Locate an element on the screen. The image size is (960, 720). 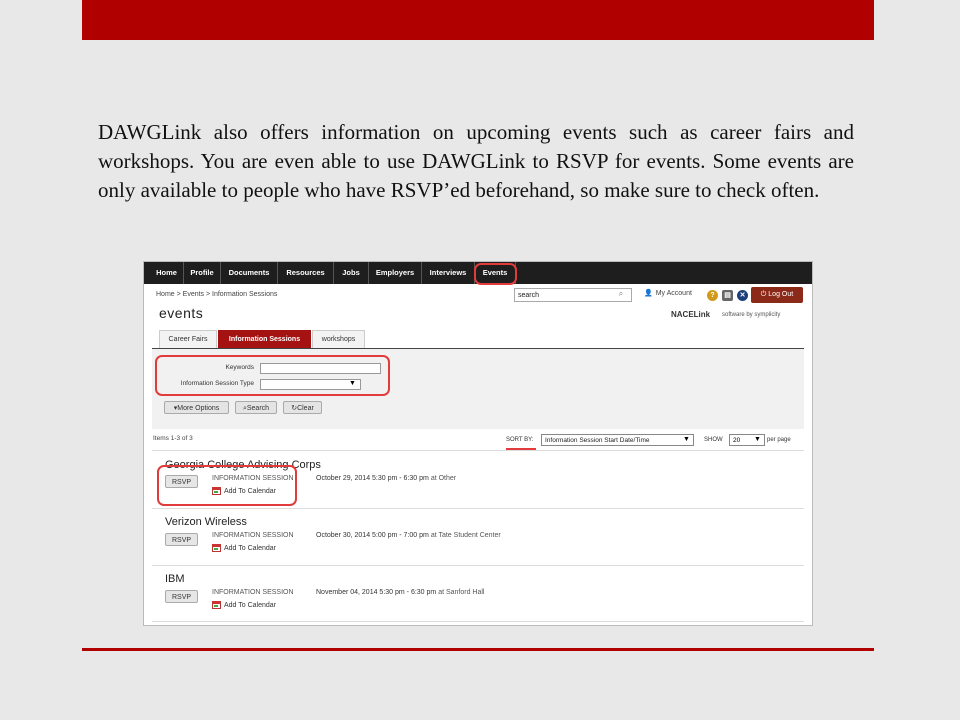
nav-profile: Profile is located at coordinates (202, 273).